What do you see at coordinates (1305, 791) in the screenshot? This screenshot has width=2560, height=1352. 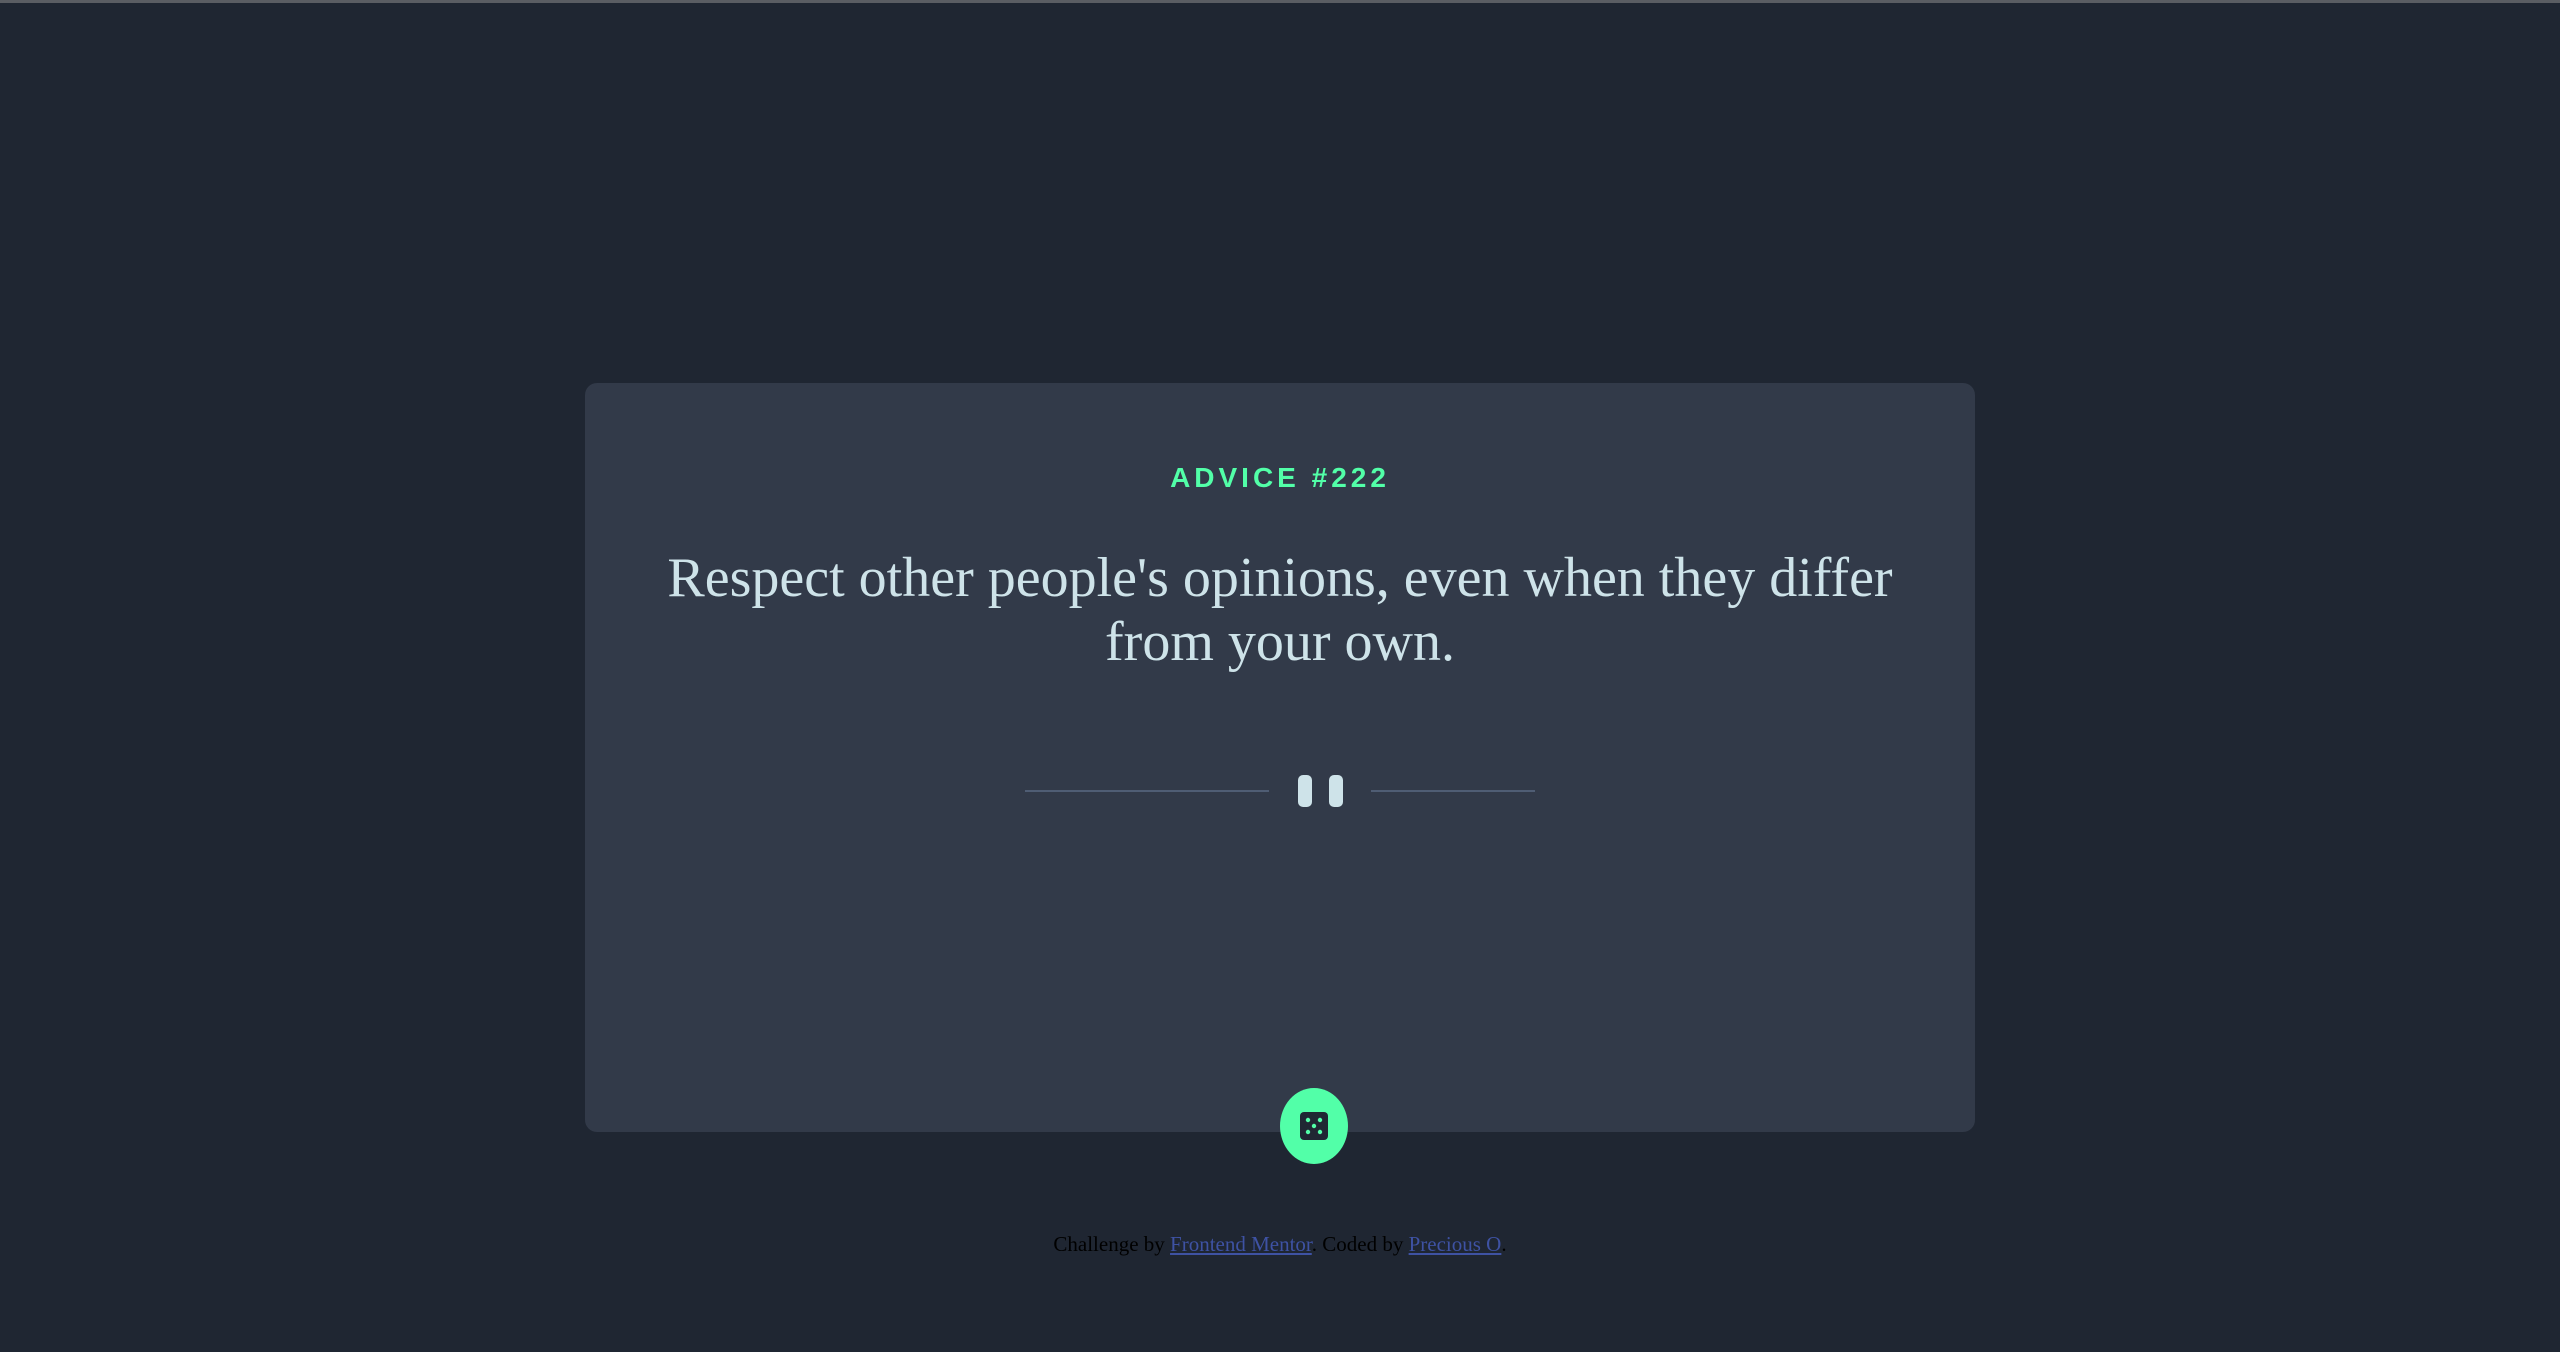 I see `pause-bar-left` at bounding box center [1305, 791].